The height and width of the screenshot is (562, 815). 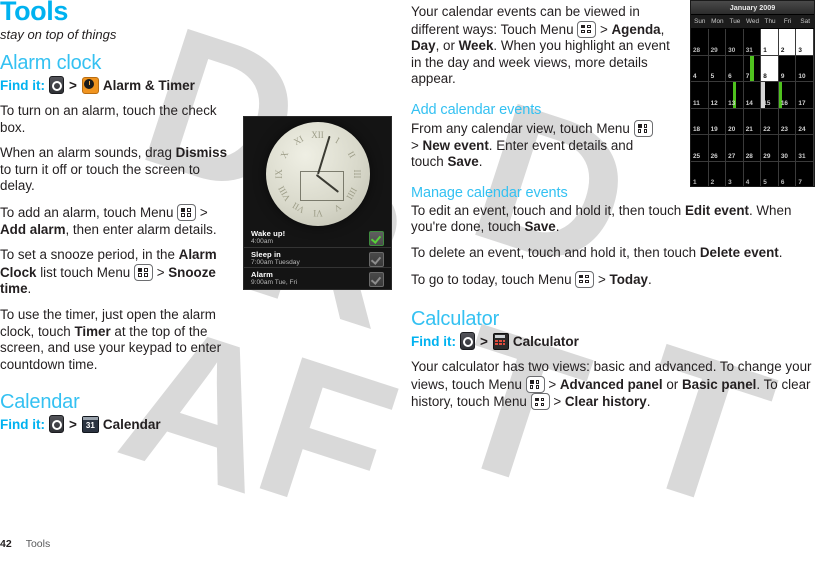 I want to click on calendar-day-header: Mon, so click(x=717, y=21).